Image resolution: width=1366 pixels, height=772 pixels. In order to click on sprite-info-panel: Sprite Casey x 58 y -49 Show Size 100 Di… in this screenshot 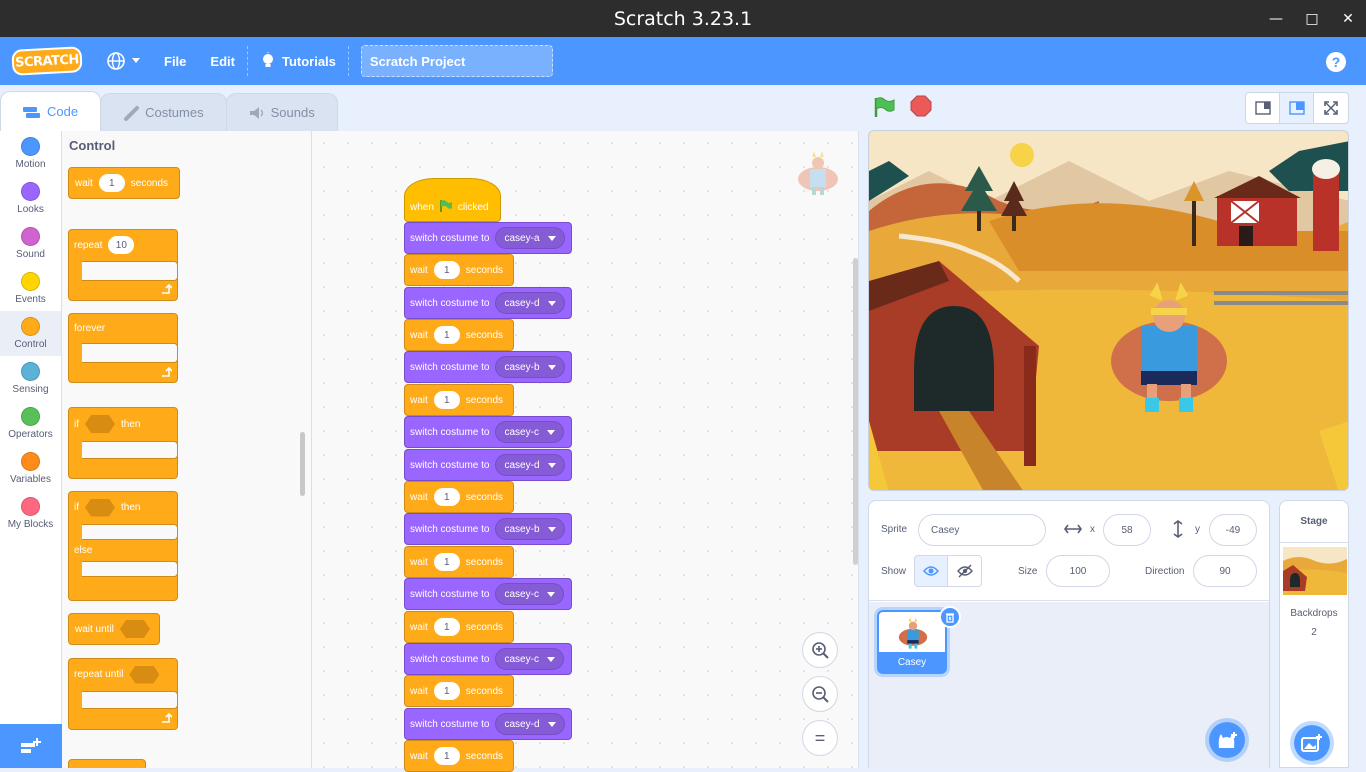, I will do `click(1069, 634)`.